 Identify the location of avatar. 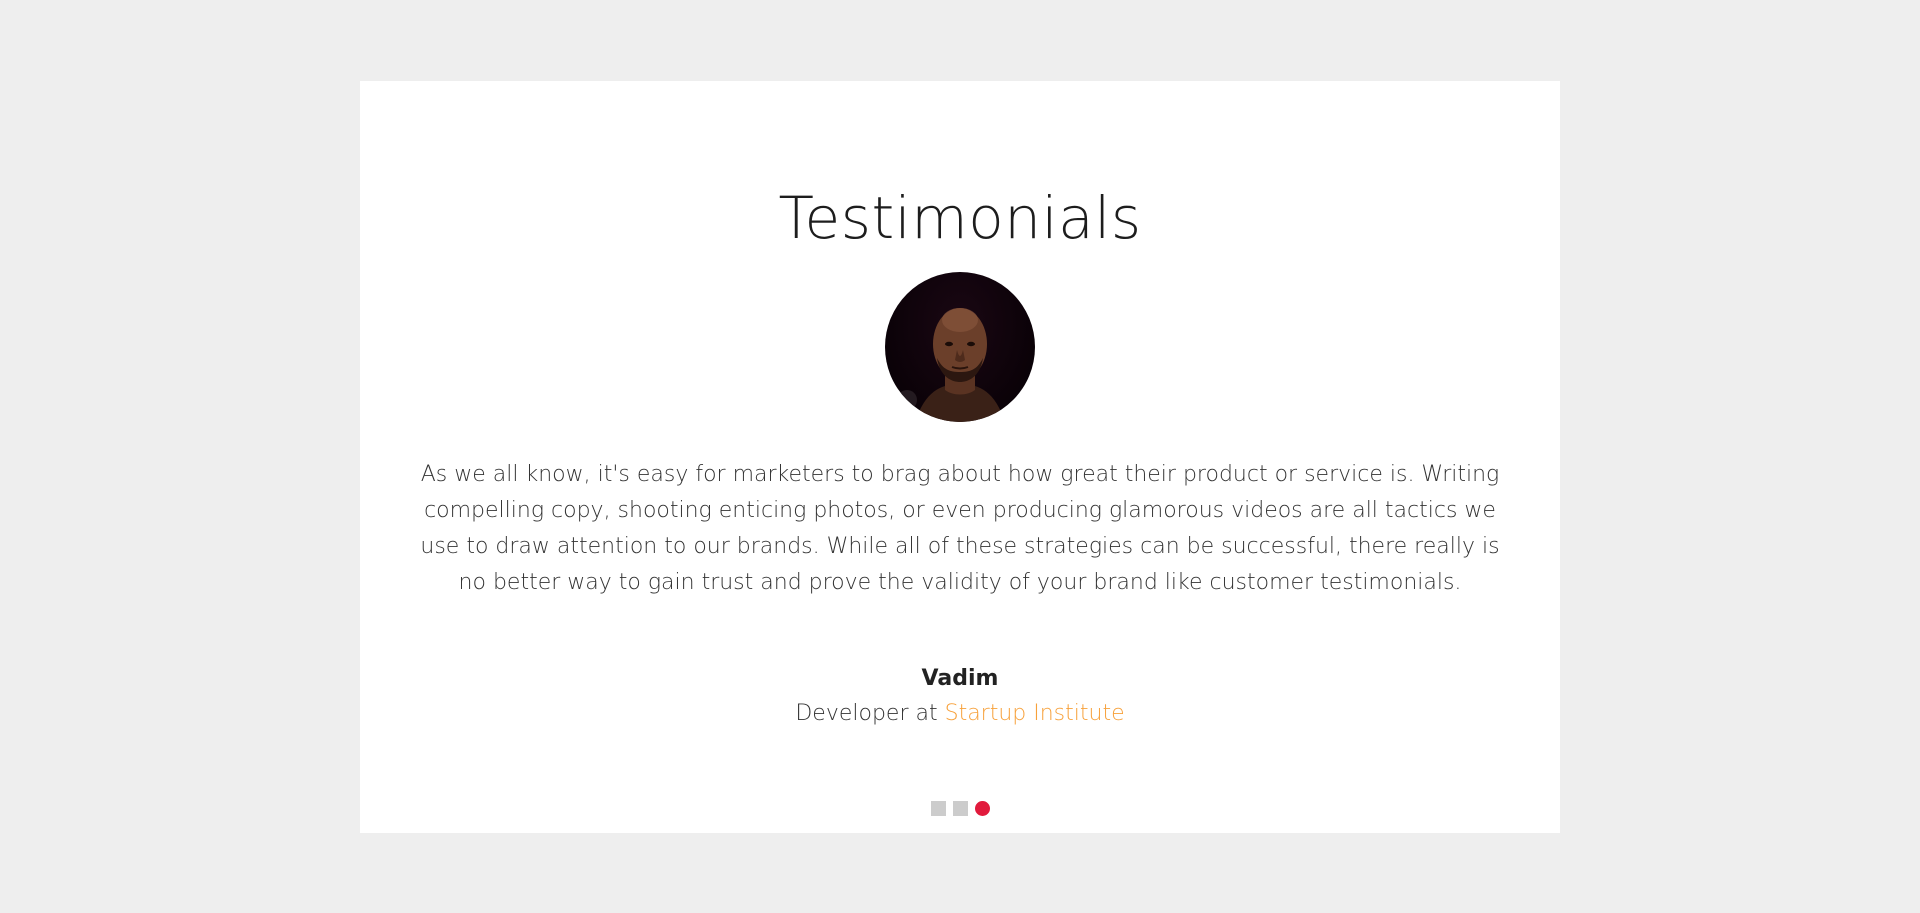
(960, 347).